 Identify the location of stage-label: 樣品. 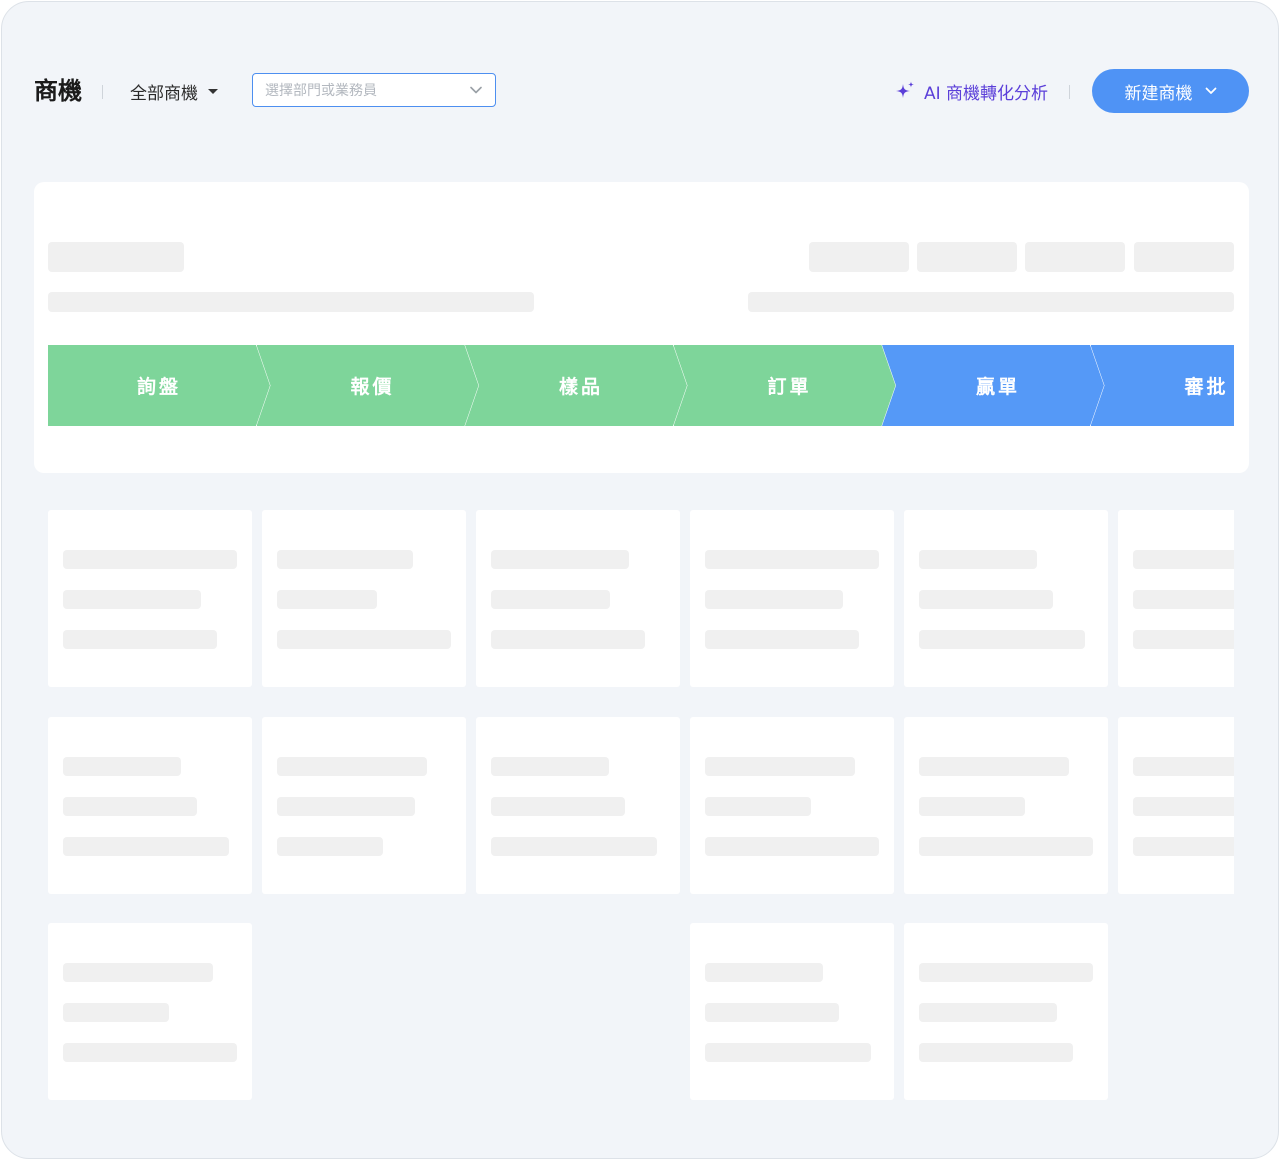
(580, 387).